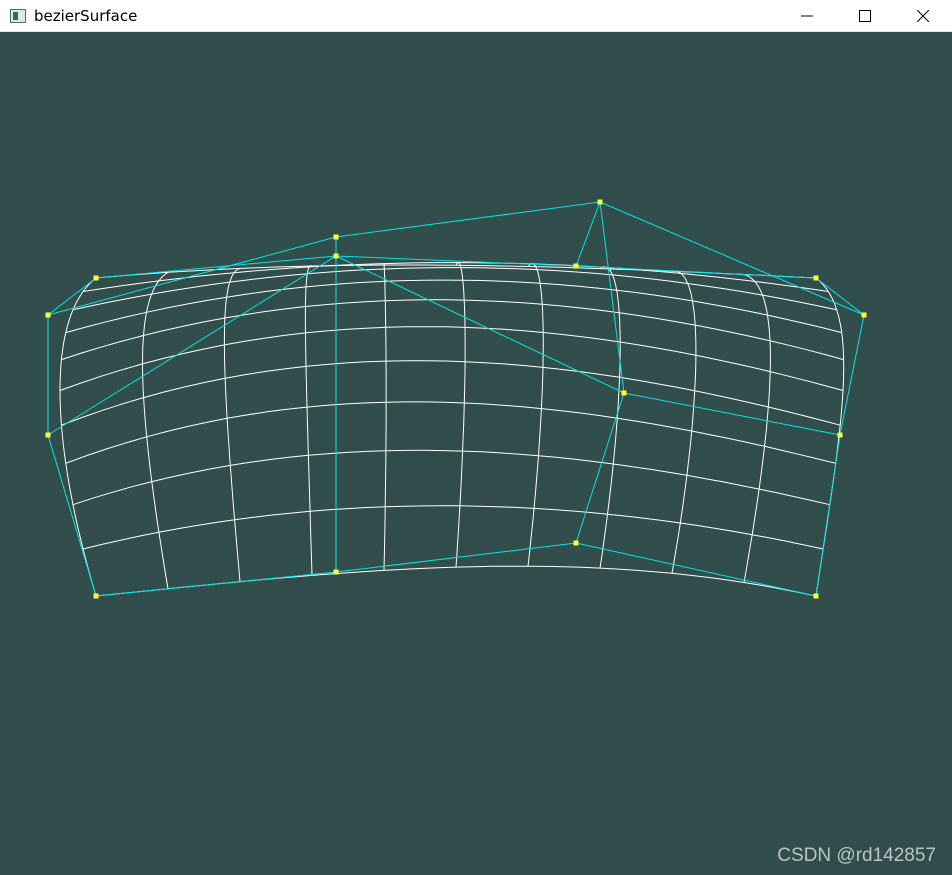  I want to click on maximize-icon, so click(865, 15).